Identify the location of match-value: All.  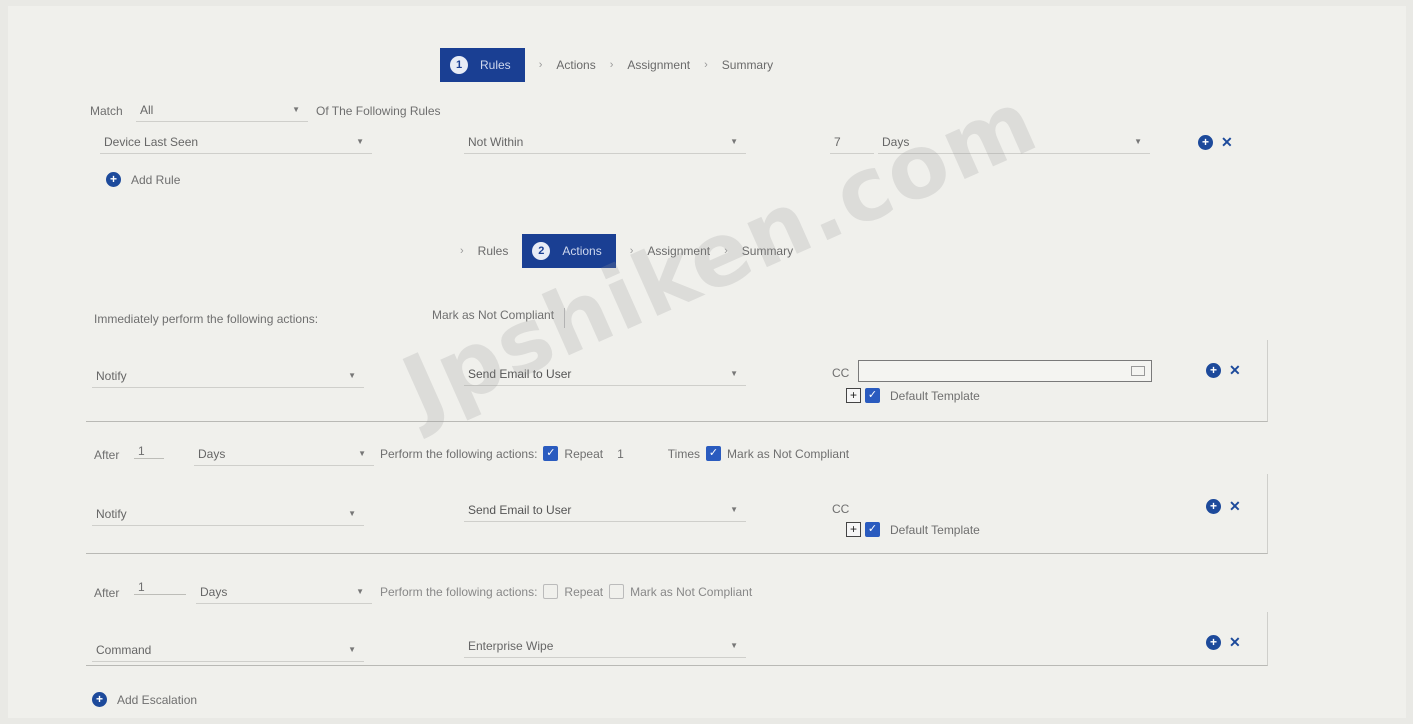
(147, 109).